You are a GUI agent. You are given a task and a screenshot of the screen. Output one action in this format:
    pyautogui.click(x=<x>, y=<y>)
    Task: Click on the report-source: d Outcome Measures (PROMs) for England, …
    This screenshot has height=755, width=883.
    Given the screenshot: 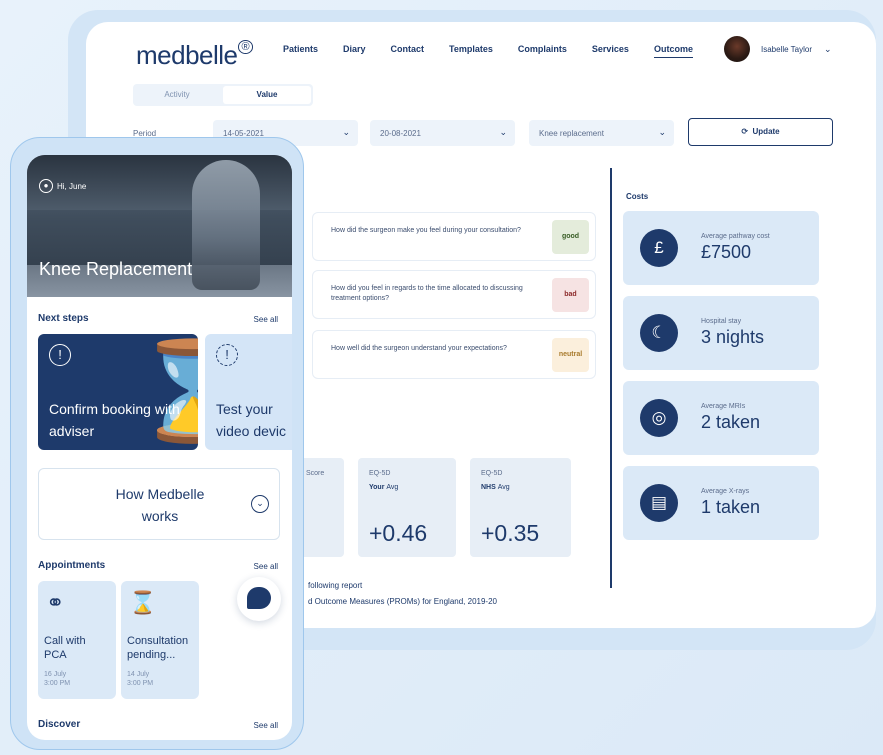 What is the action you would take?
    pyautogui.click(x=402, y=601)
    